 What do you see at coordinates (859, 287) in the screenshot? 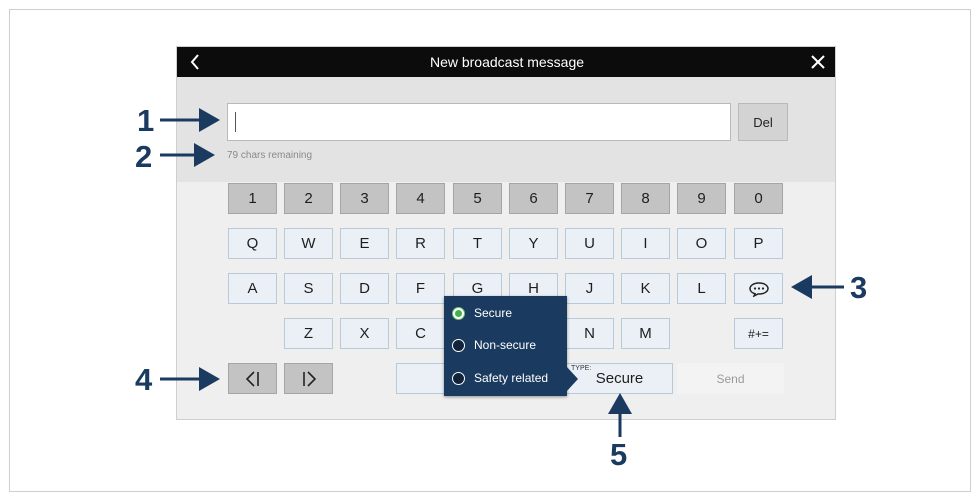
I see `callout-number-3: 3` at bounding box center [859, 287].